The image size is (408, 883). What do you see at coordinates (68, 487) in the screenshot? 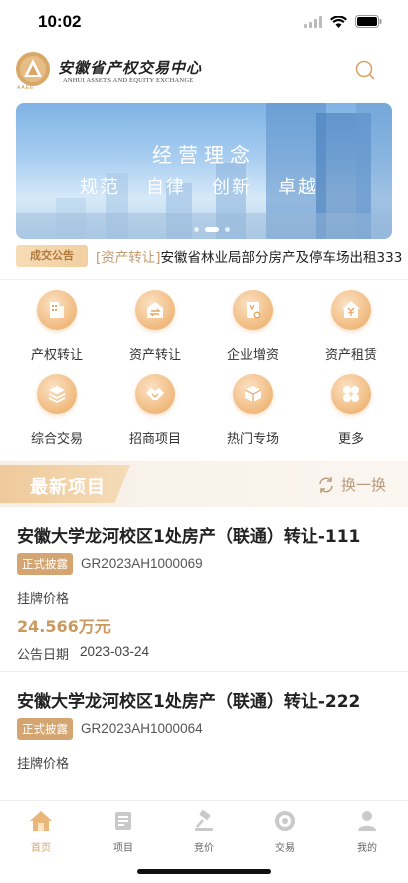
I see `section-title: 最新项目` at bounding box center [68, 487].